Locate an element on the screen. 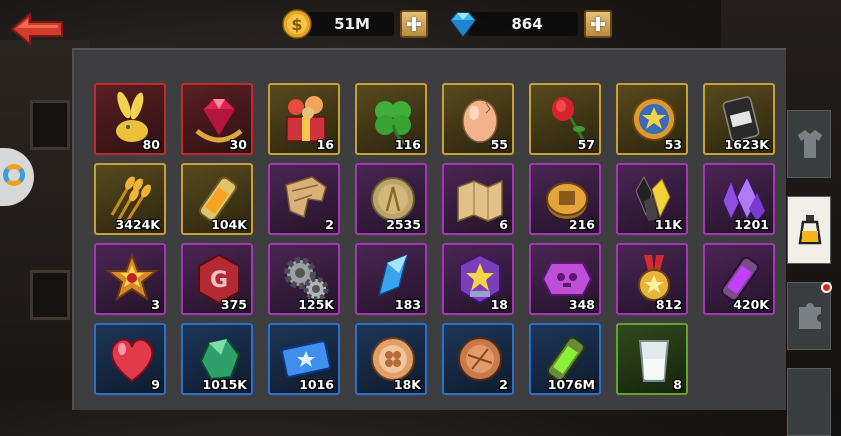 This screenshot has width=841, height=436. gold-coin-icon: $ is located at coordinates (297, 24).